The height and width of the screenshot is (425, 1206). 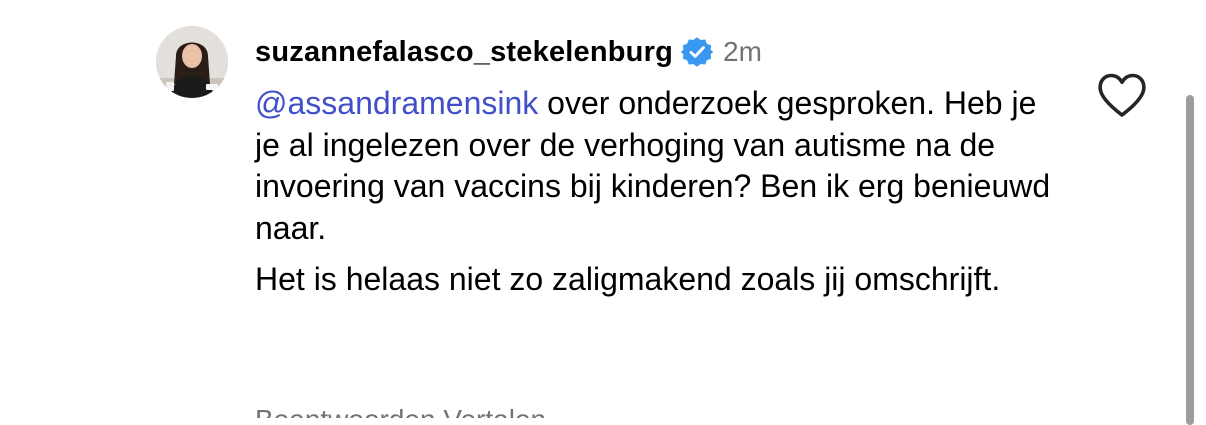 I want to click on profile-photo, so click(x=192, y=62).